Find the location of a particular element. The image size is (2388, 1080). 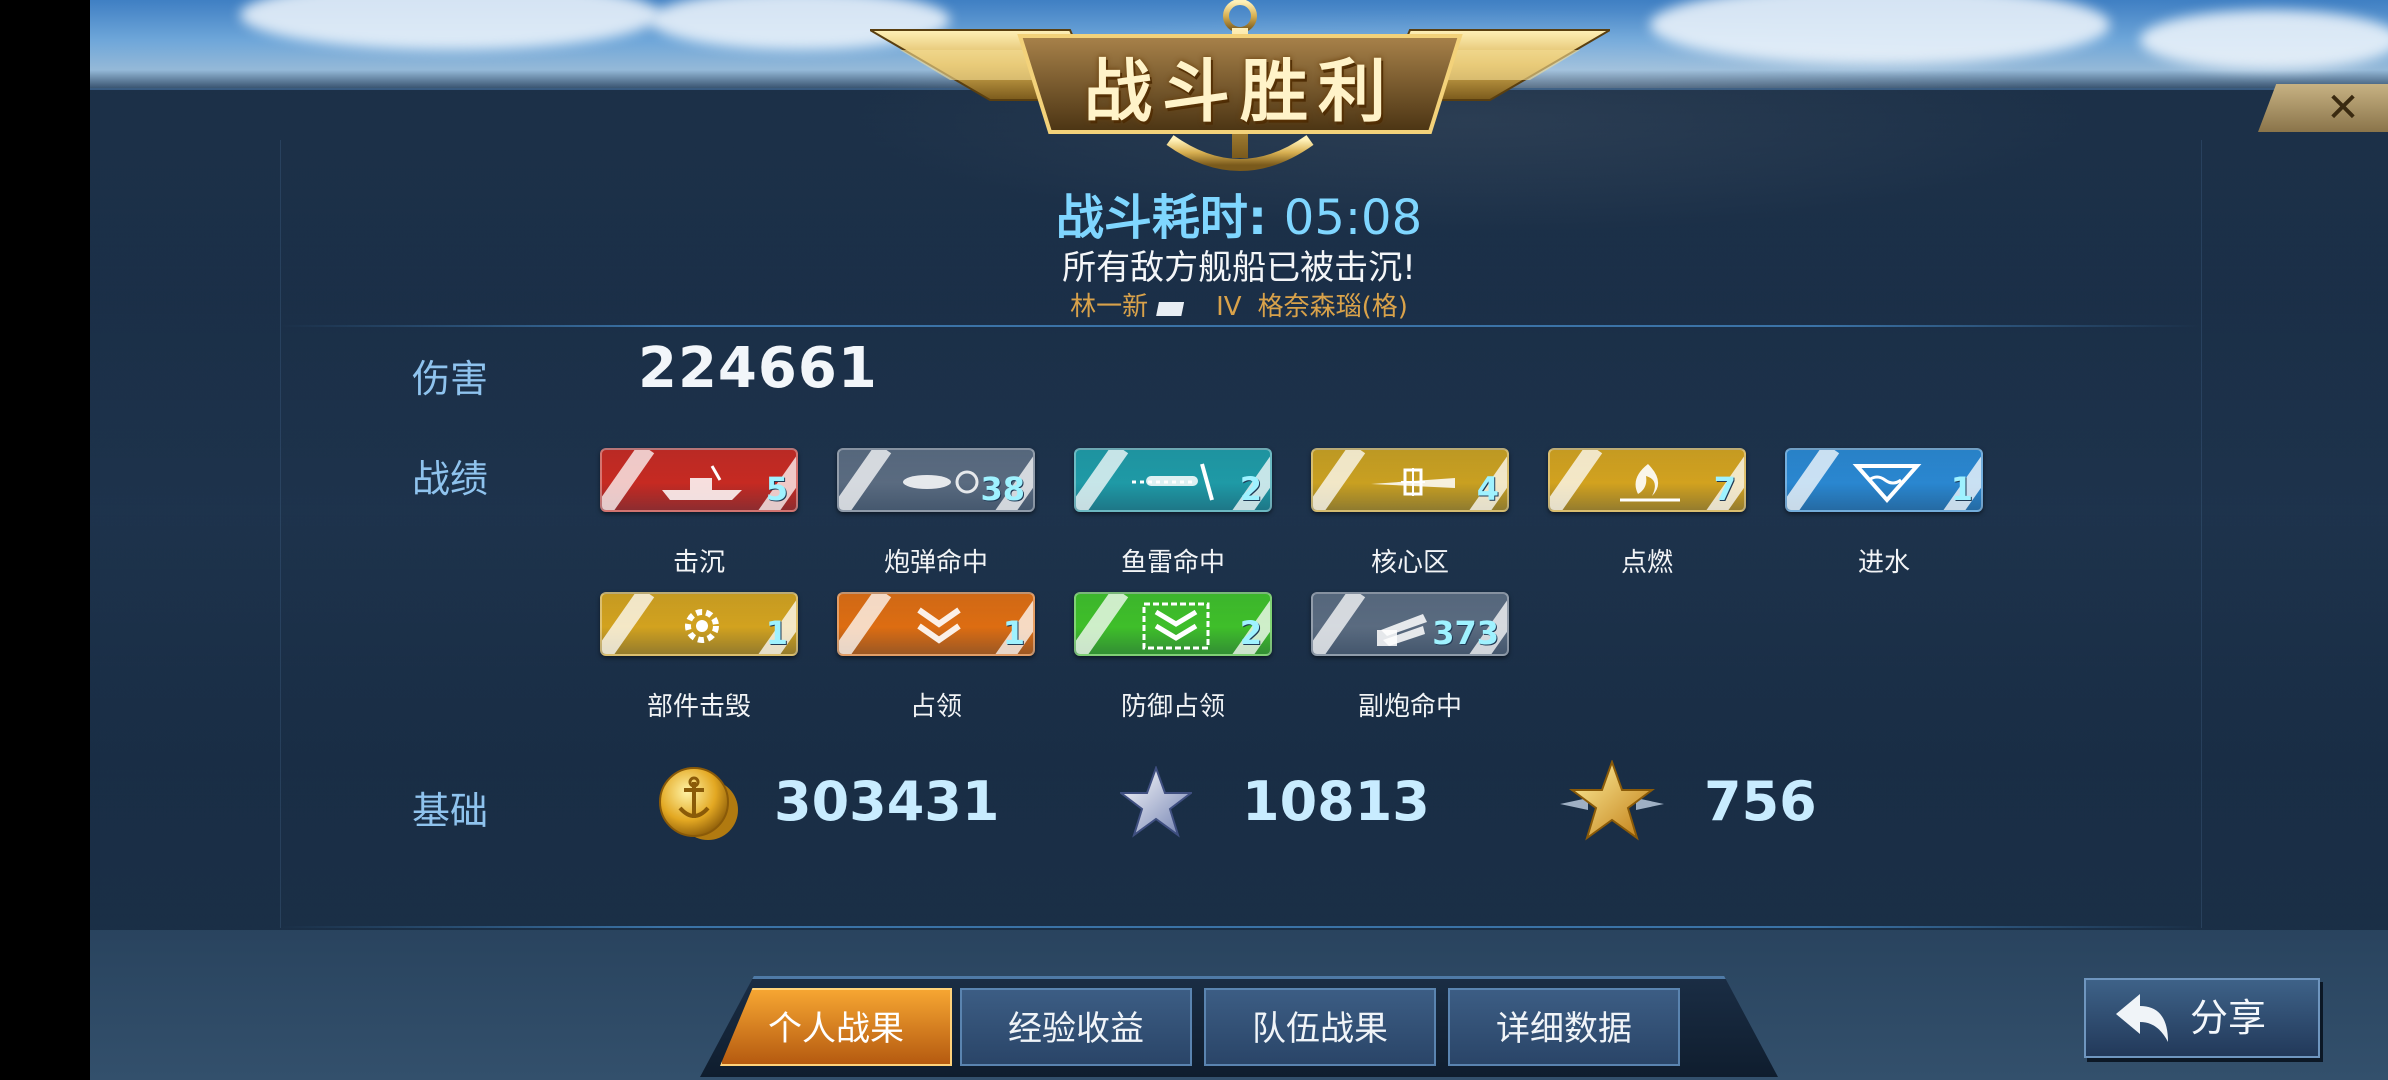

medal-plate: 4 is located at coordinates (1410, 480).